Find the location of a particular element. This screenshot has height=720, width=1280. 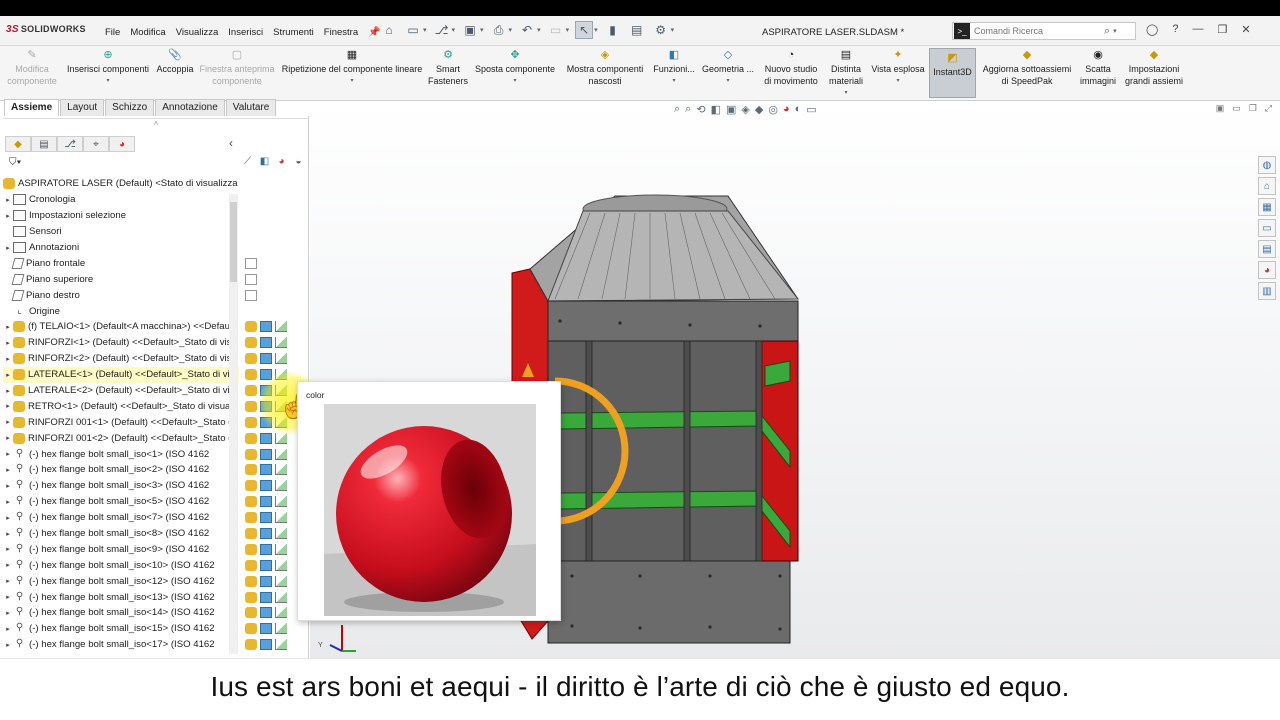

feature-manager-tab-icon: ◆ is located at coordinates (18, 144).